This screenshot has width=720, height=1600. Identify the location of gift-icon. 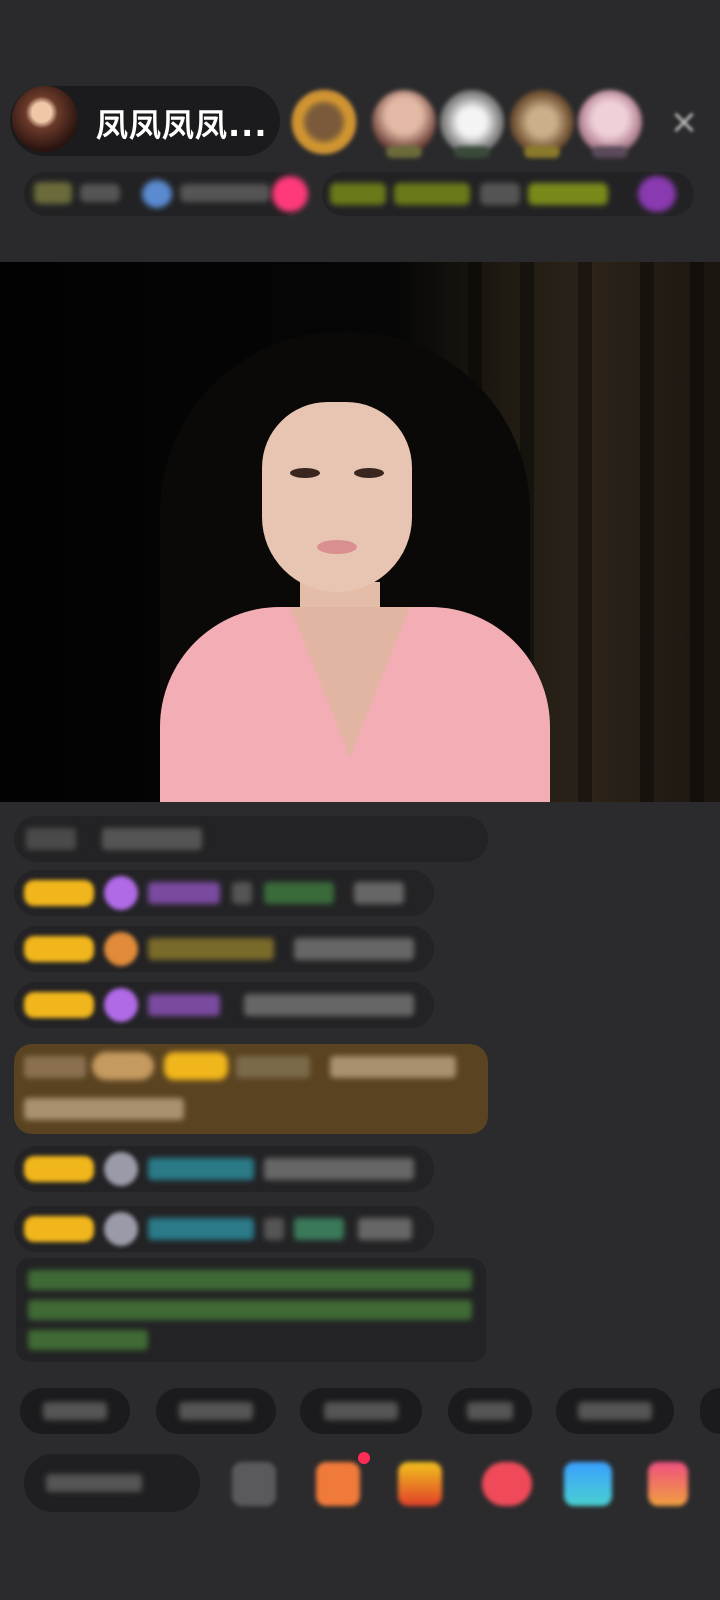
(657, 194).